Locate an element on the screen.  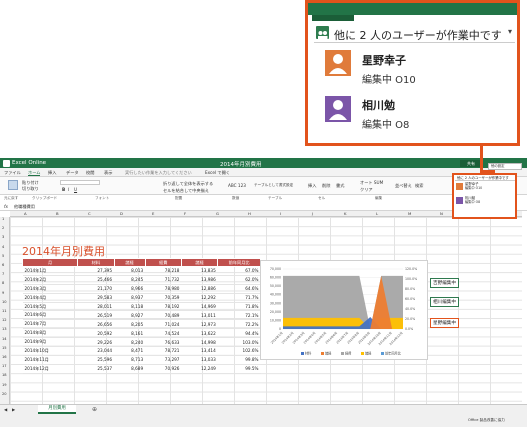
tab-insert: 挿入 is located at coordinates (52, 172).